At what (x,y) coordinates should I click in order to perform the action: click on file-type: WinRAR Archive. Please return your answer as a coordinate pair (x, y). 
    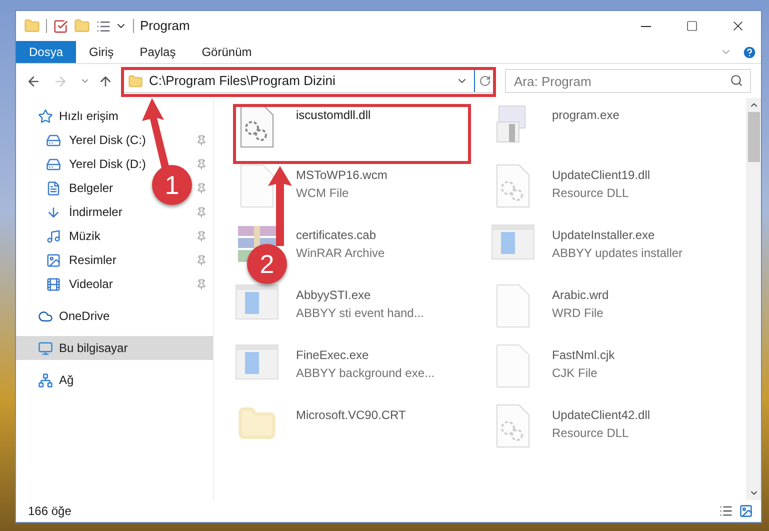
    Looking at the image, I should click on (340, 253).